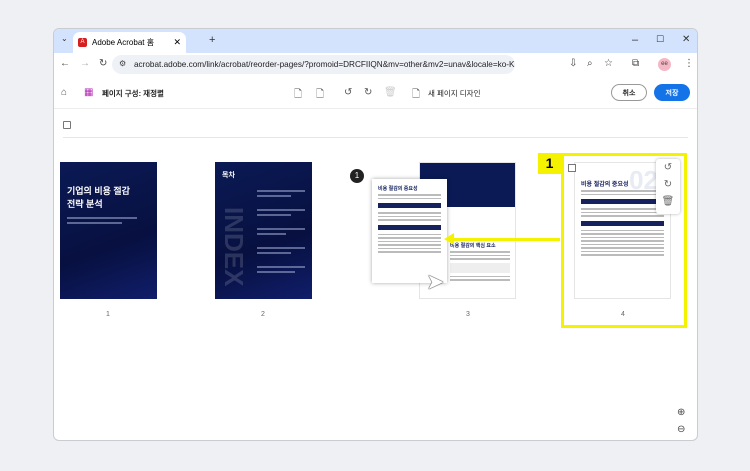  I want to click on browser-tab: A Adobe Acrobat 홈 ✕, so click(129, 42).